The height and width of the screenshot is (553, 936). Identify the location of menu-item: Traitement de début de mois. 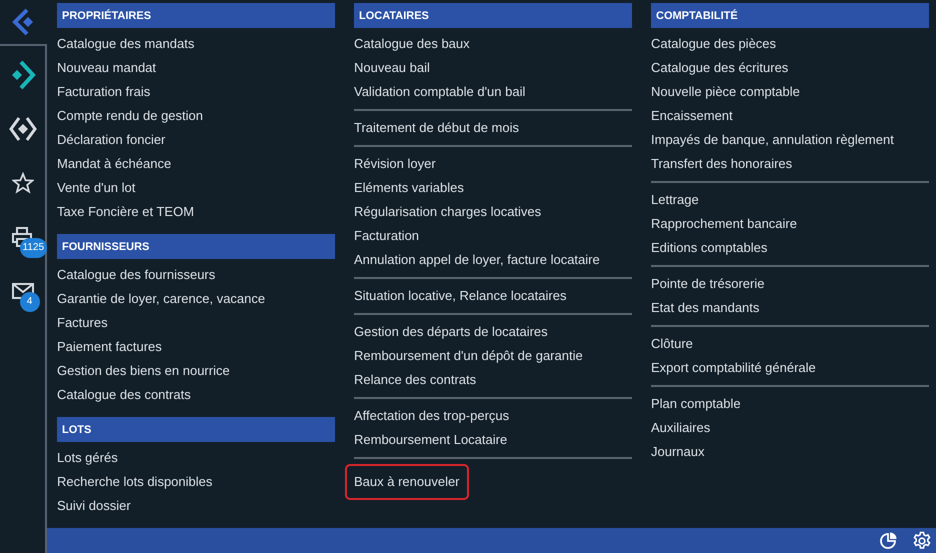
(436, 128).